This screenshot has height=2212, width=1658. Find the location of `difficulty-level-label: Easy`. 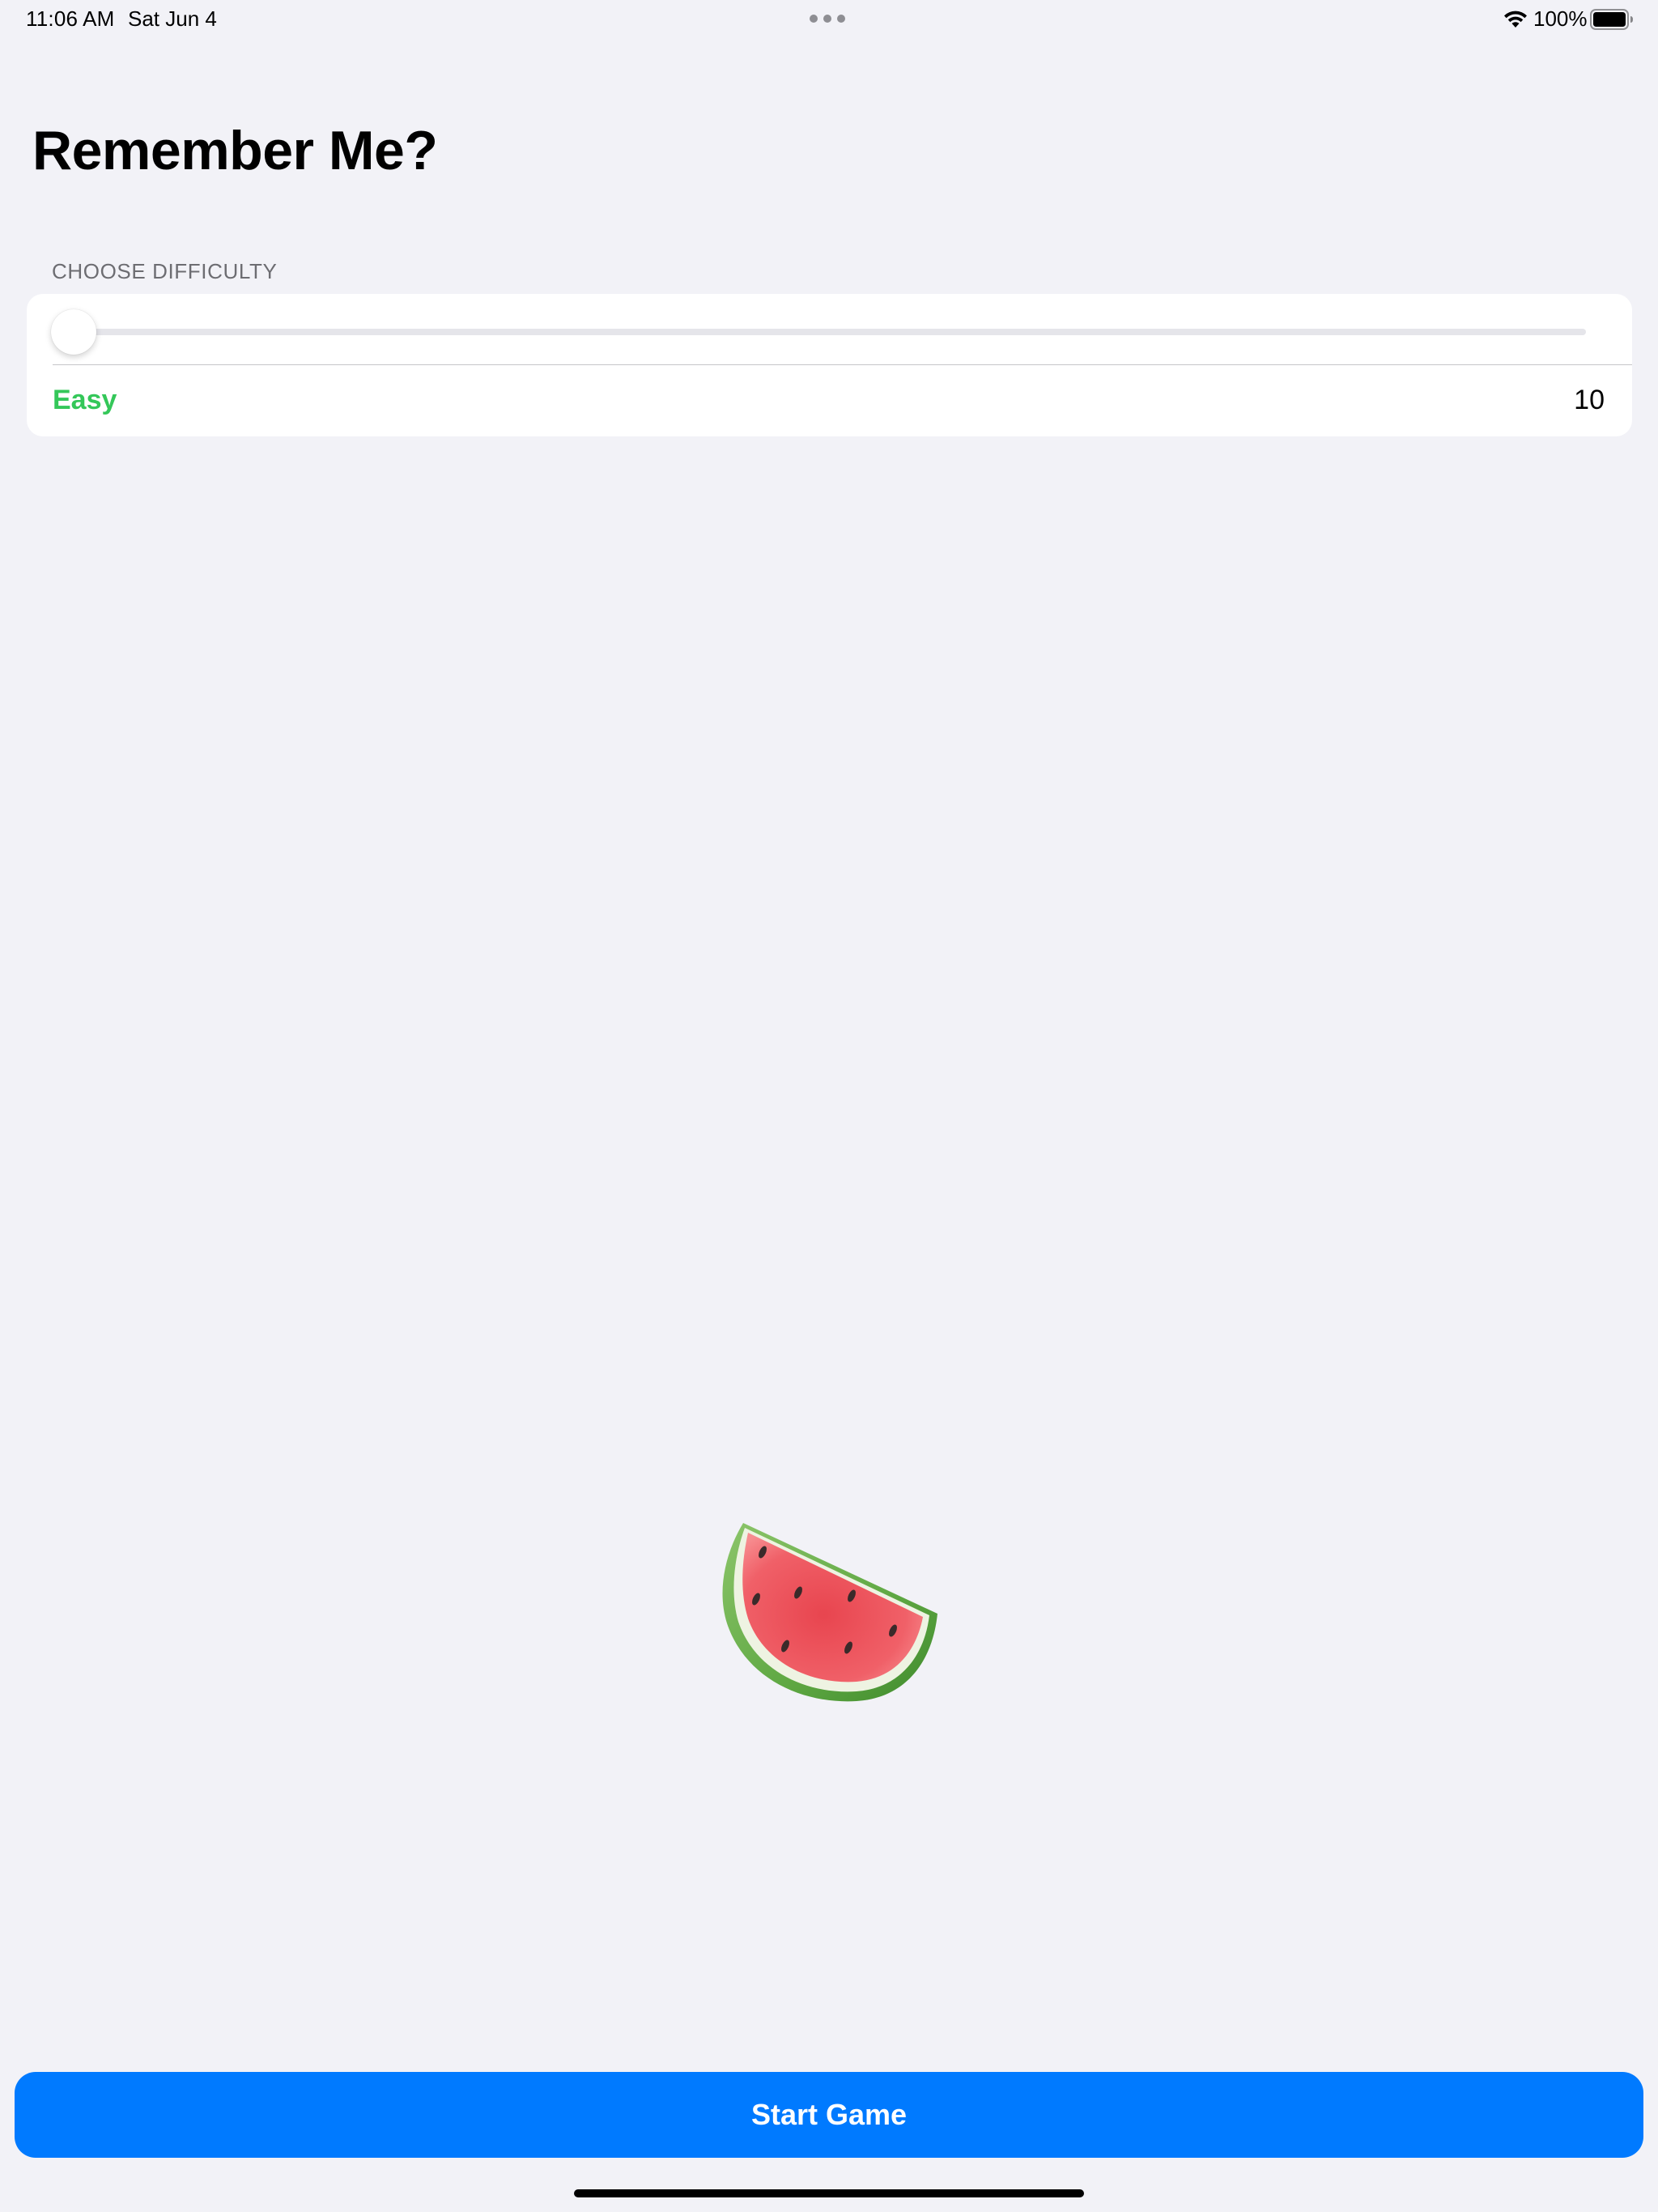

difficulty-level-label: Easy is located at coordinates (85, 400).